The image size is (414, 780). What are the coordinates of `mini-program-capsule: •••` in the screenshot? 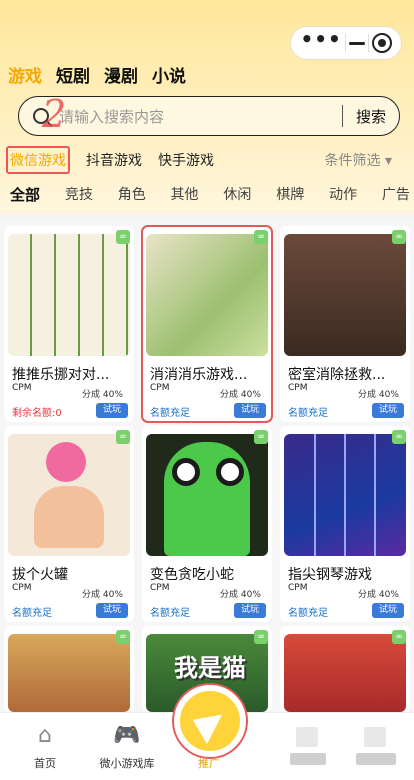 It's located at (346, 43).